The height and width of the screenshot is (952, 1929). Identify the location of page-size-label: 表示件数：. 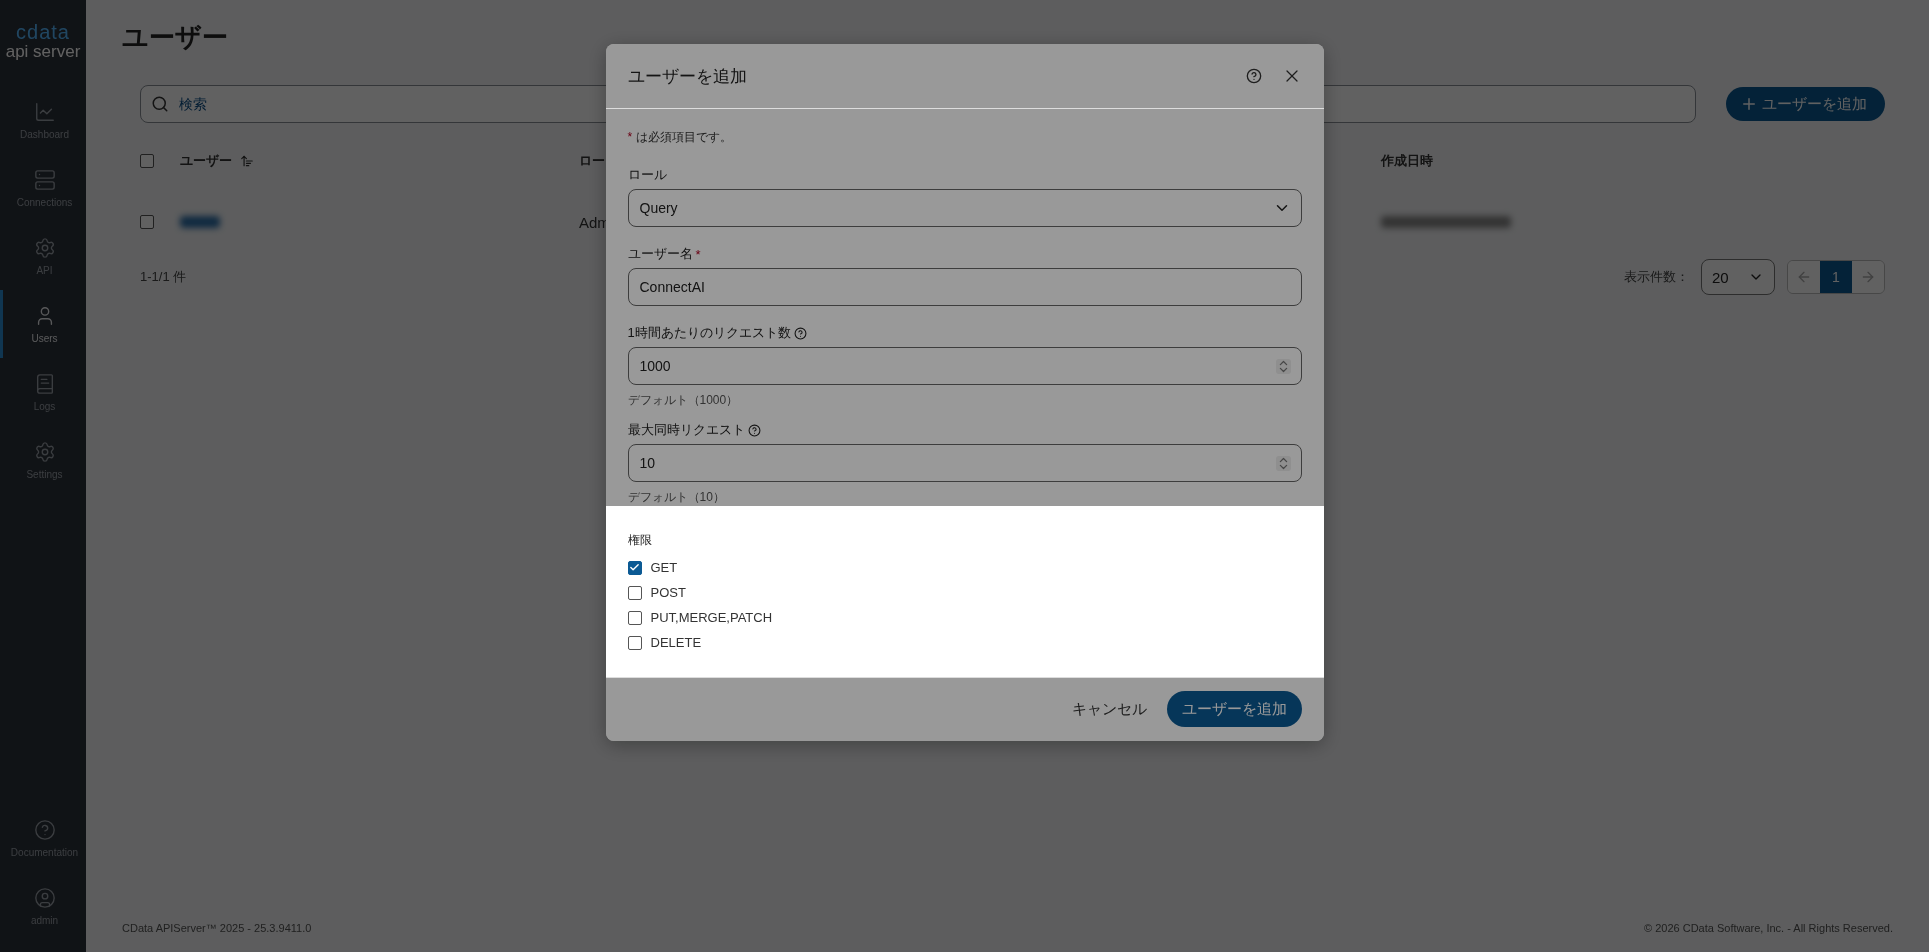
(1656, 277).